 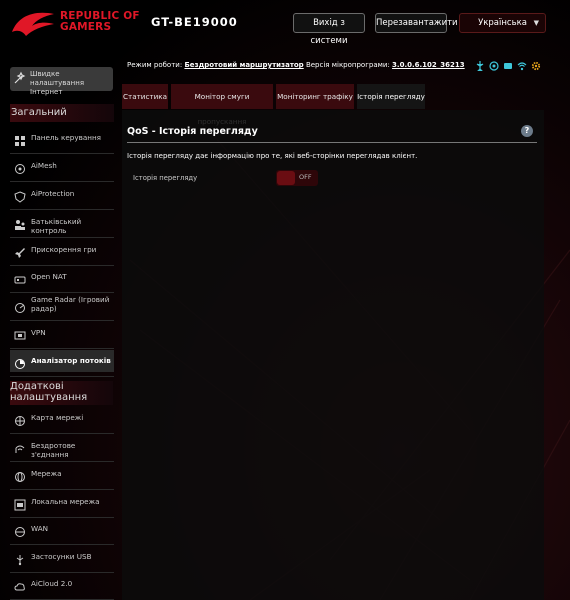 What do you see at coordinates (315, 96) in the screenshot?
I see `tab-traffic-monitoring: Моніторинг трафіку` at bounding box center [315, 96].